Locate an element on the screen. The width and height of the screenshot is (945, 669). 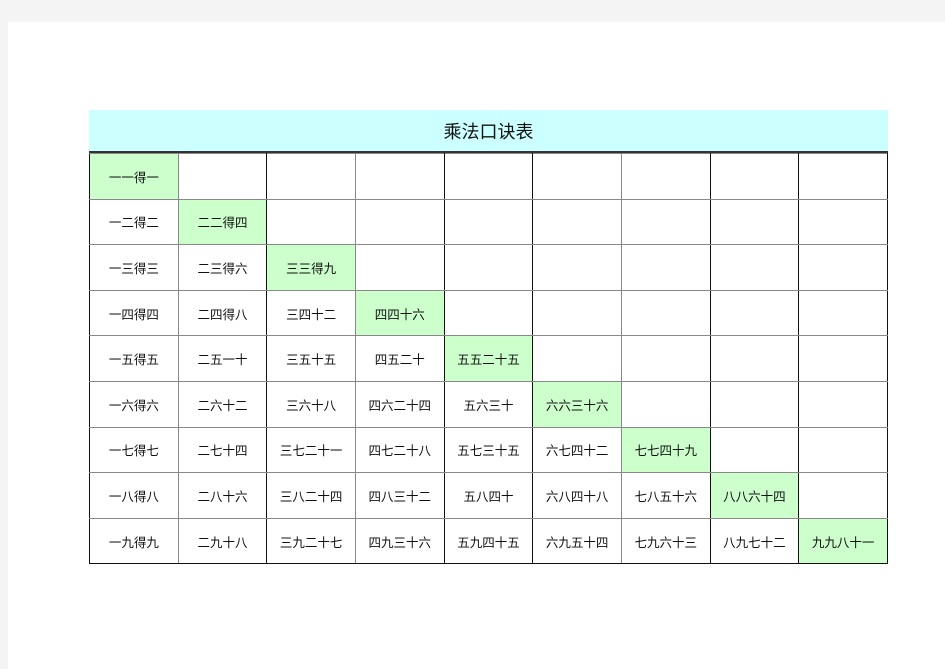
table-cell: 五九四十五 is located at coordinates (488, 541).